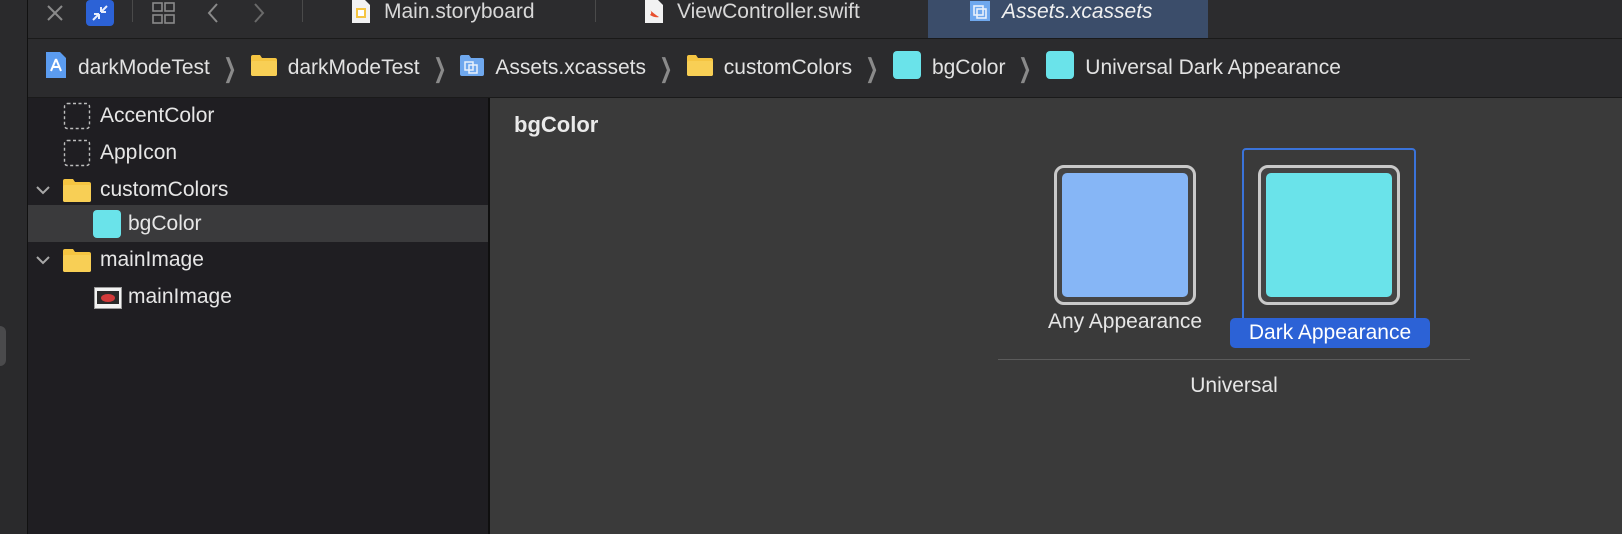 This screenshot has width=1622, height=534. I want to click on list-item: AppIcon, so click(258, 153).